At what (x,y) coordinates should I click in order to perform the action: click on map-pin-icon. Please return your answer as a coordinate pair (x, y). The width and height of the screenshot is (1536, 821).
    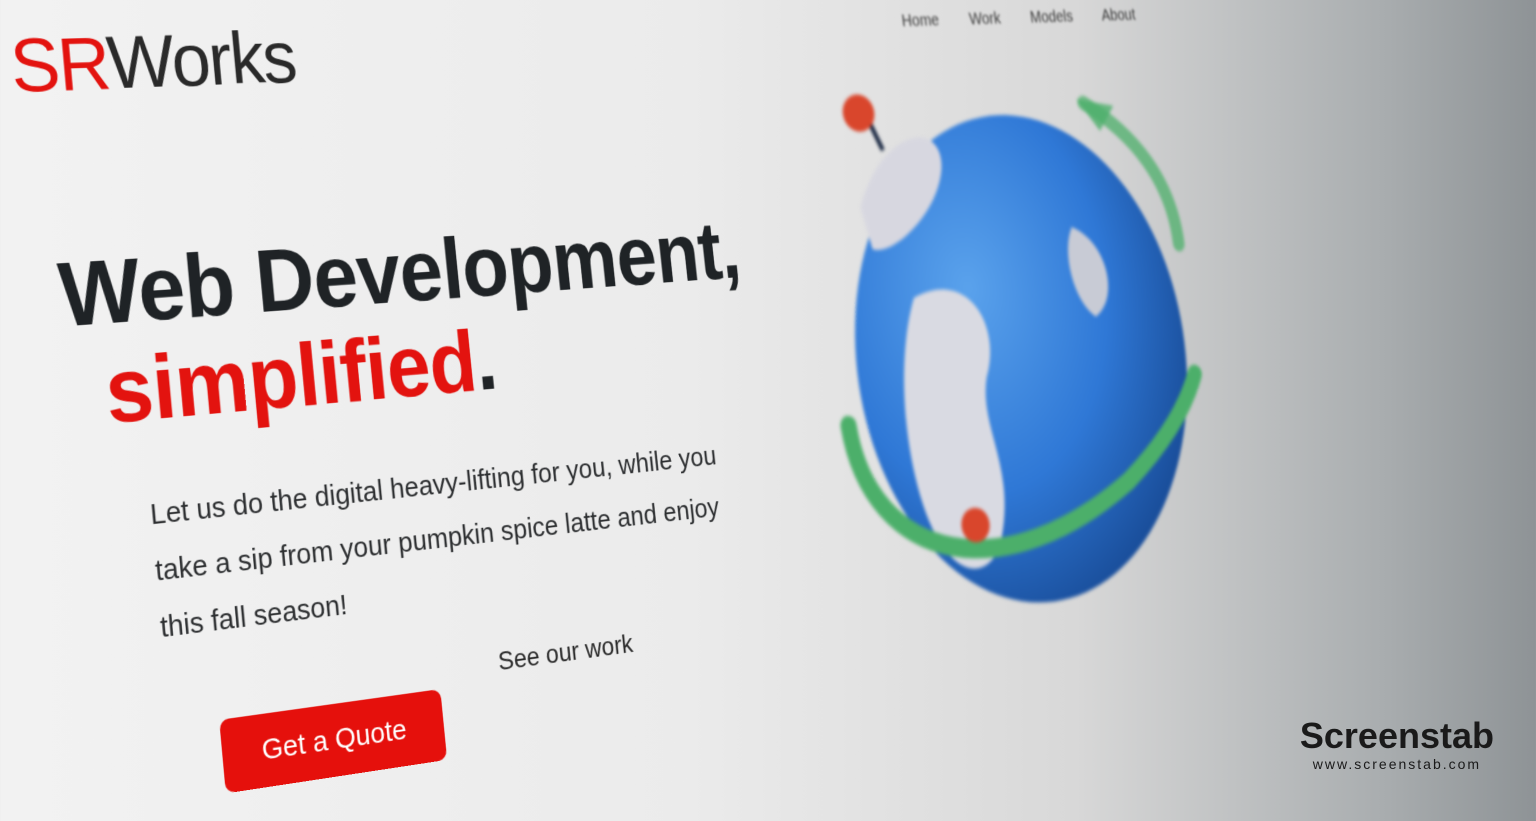
    Looking at the image, I should click on (861, 122).